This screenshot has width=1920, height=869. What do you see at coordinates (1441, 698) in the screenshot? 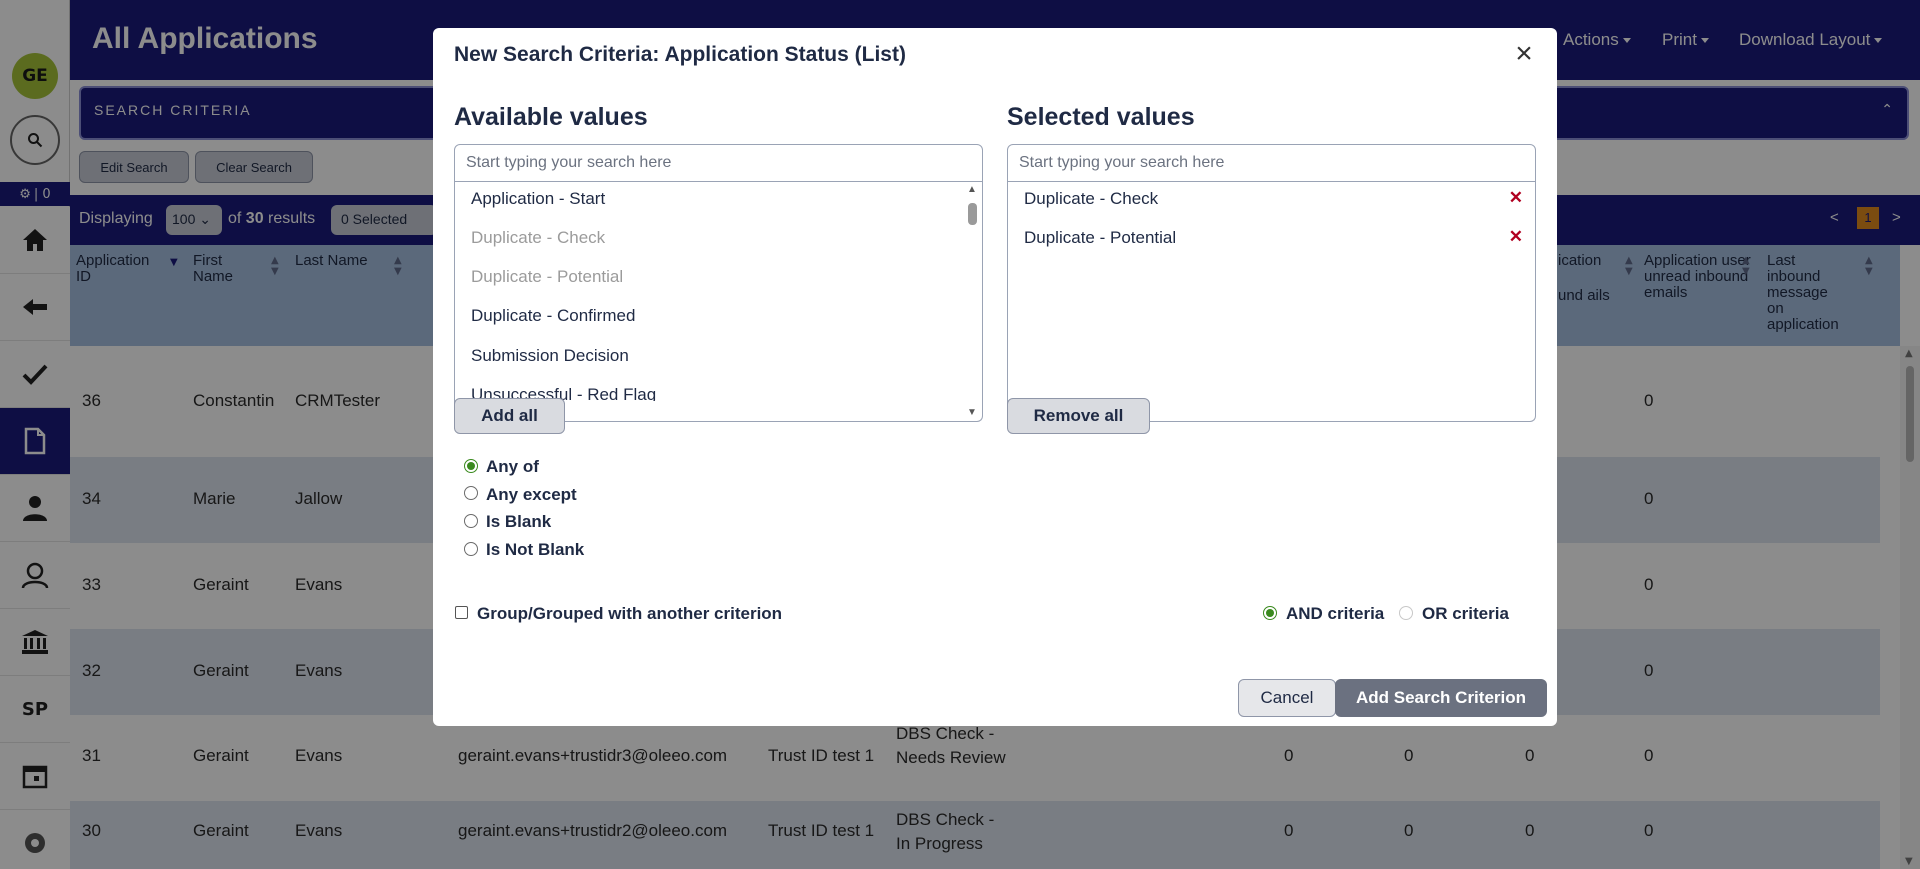
I see `add-search-criterion-button: Add Search Criterion` at bounding box center [1441, 698].